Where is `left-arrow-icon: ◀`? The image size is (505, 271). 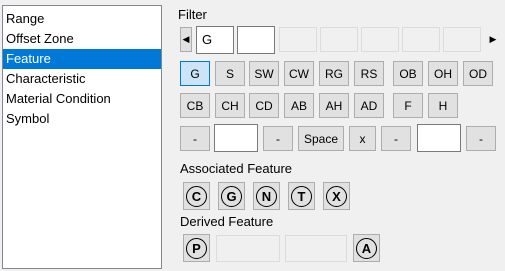
left-arrow-icon: ◀ is located at coordinates (186, 39).